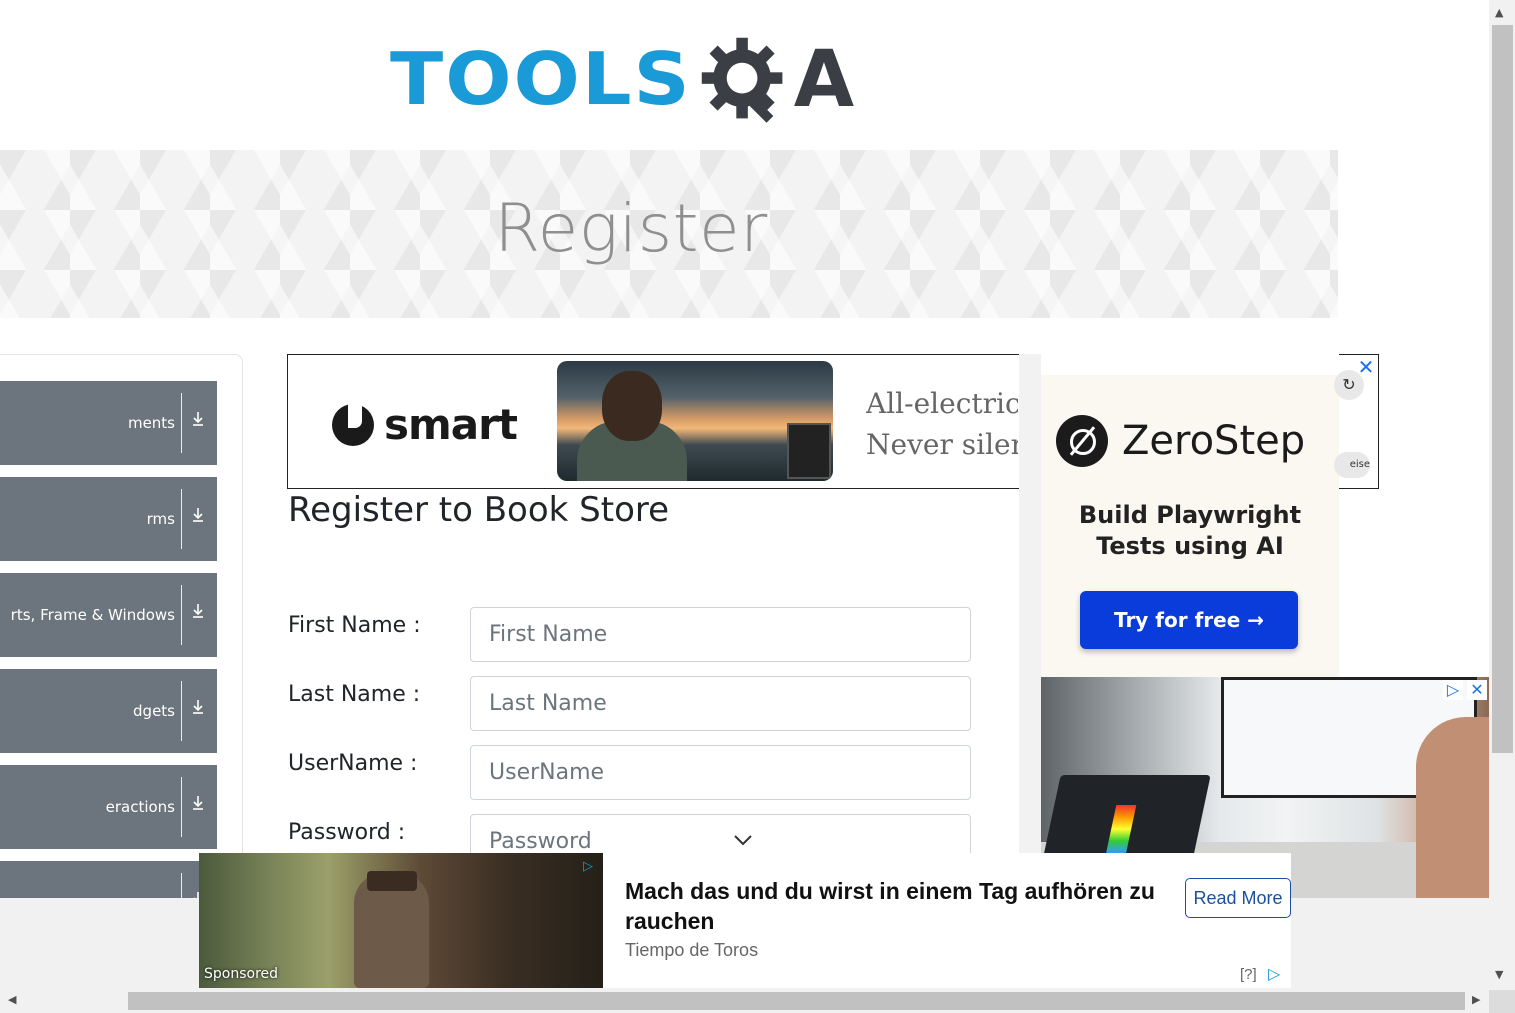  I want to click on sidebar-group-label: dgets, so click(87, 711).